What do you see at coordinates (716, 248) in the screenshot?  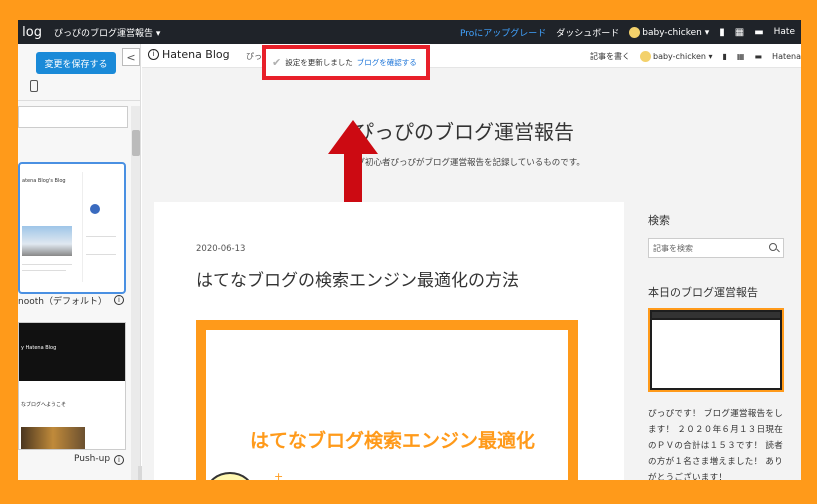 I see `search-input: 記事を検索` at bounding box center [716, 248].